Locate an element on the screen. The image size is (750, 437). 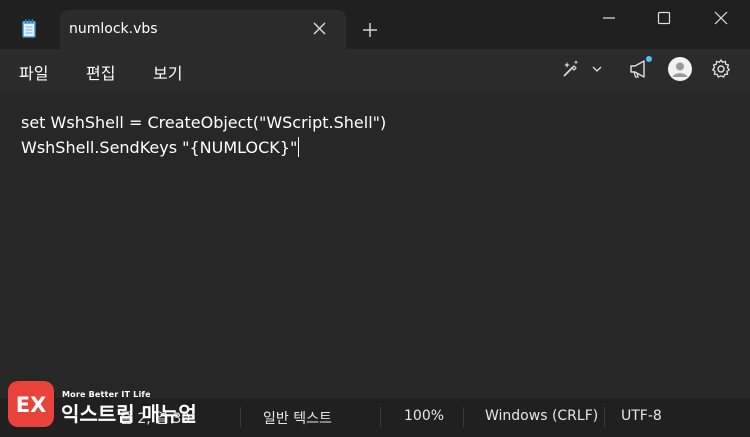
line-ending: Windows (CRLF) is located at coordinates (541, 416).